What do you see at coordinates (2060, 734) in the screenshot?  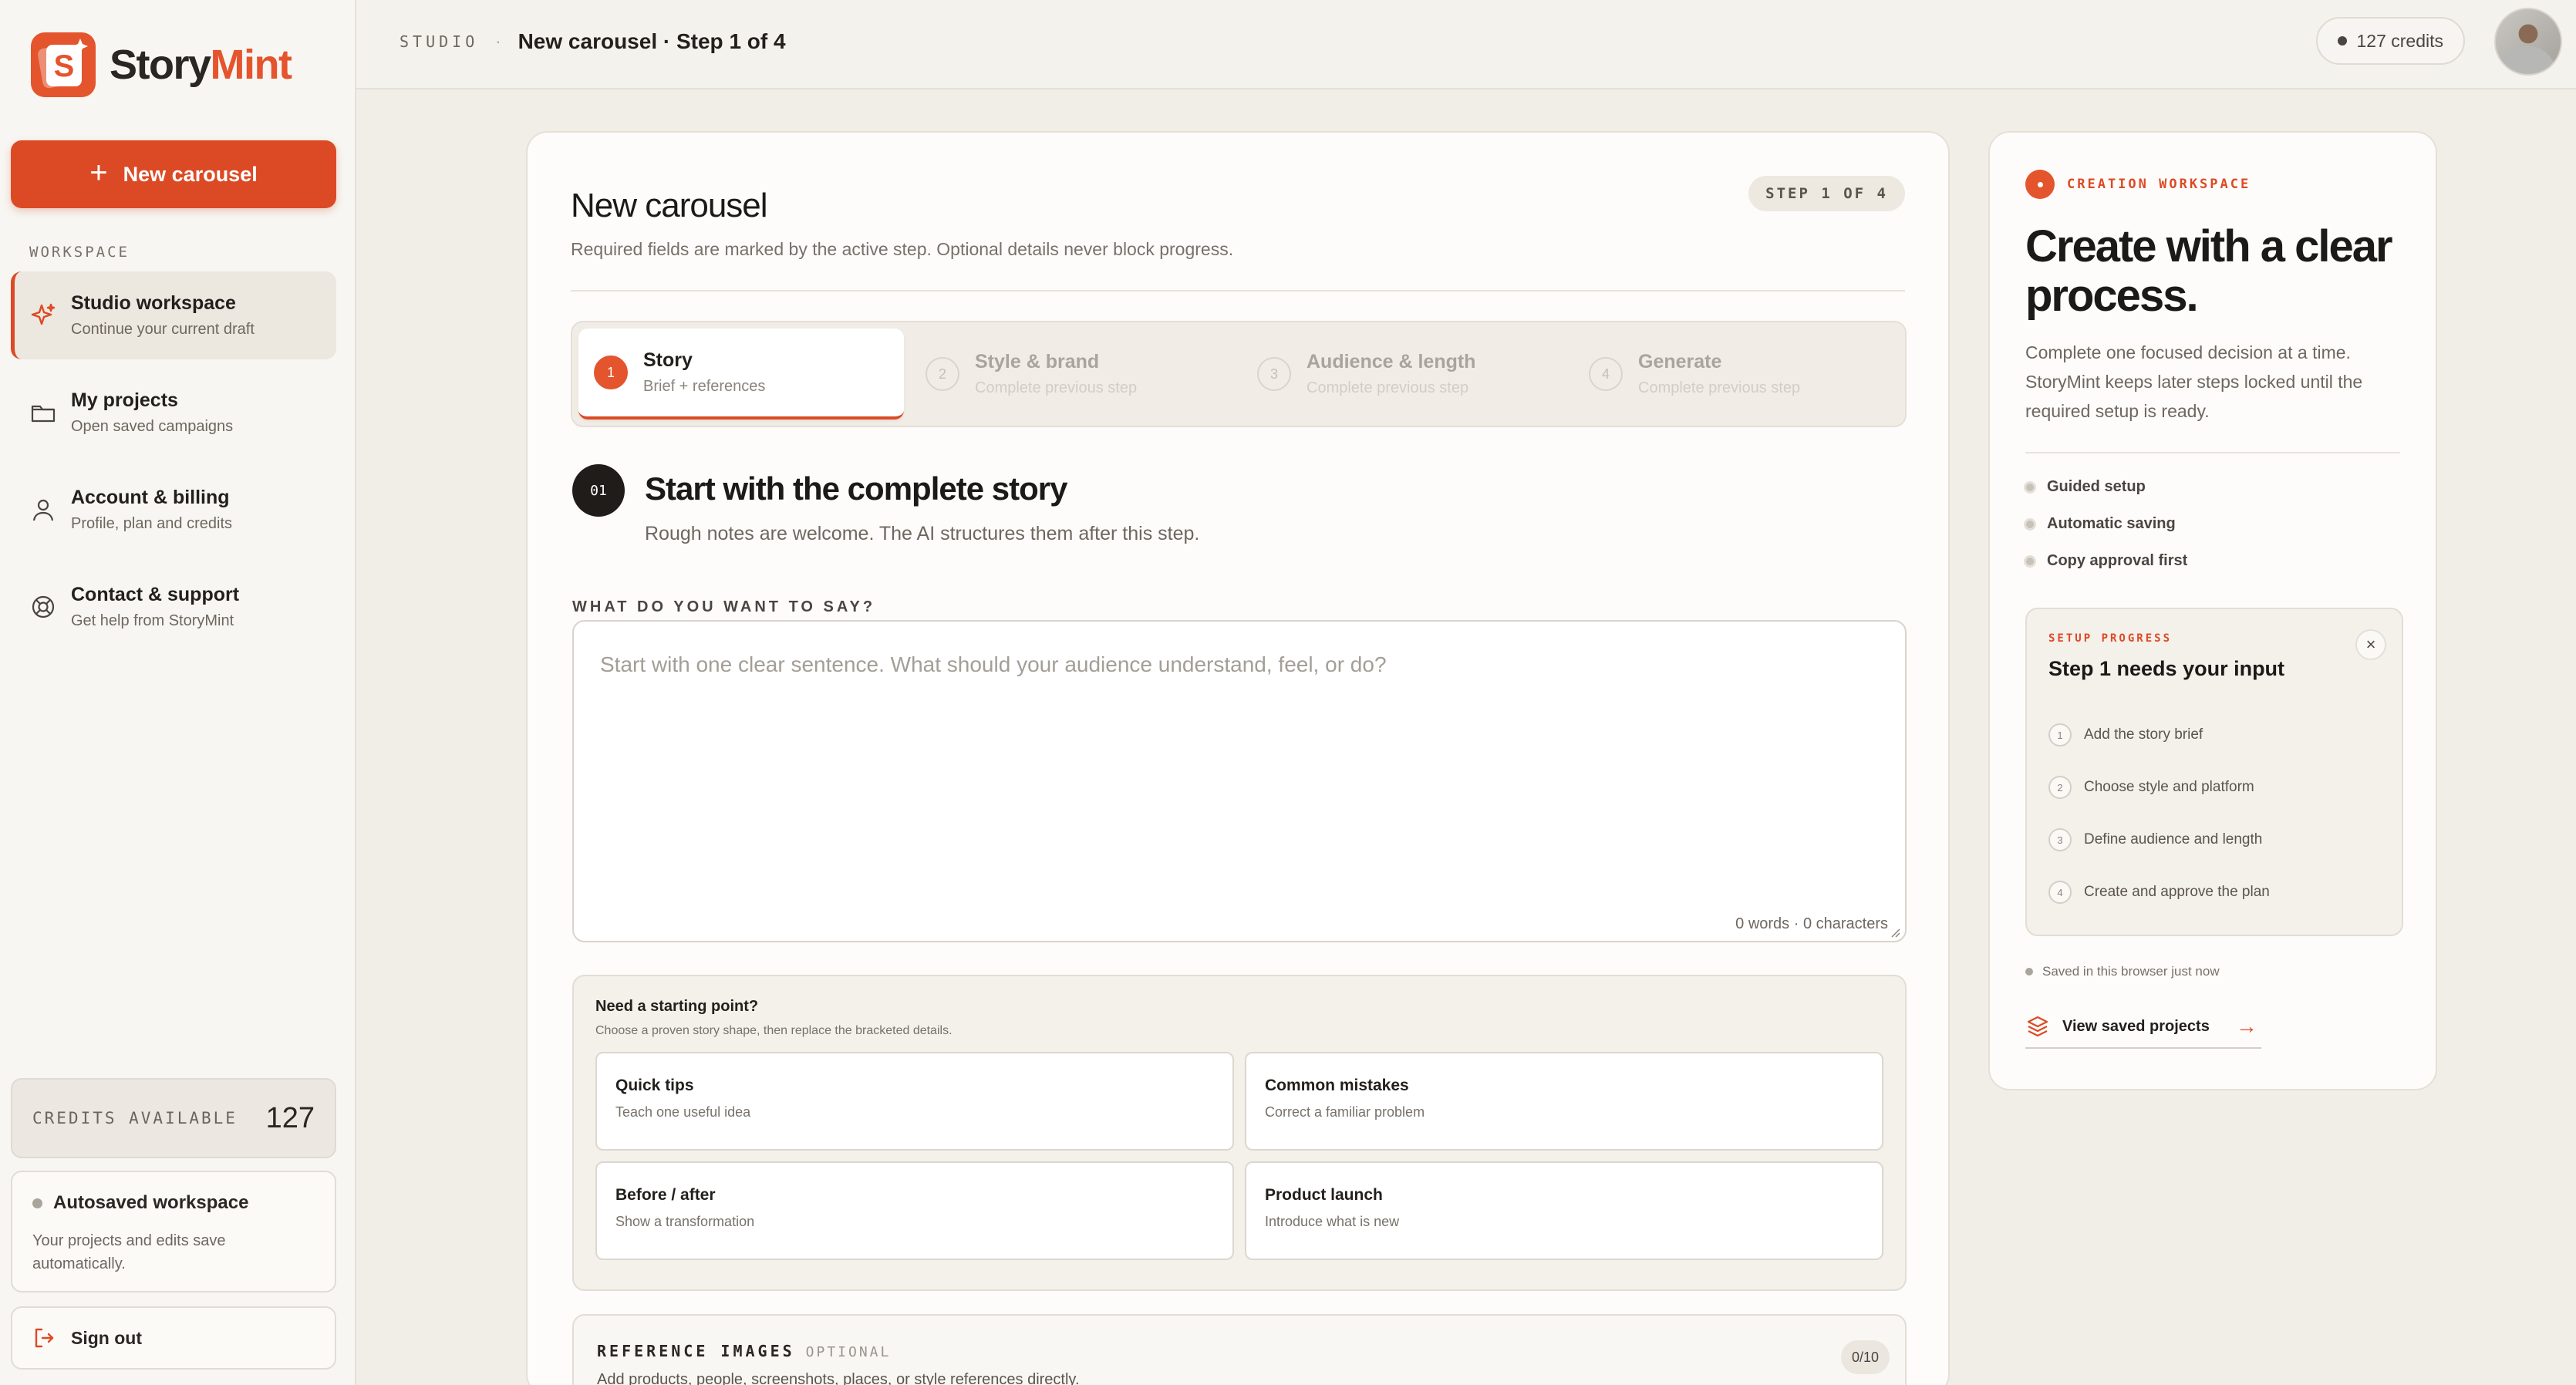 I see `progress-step-number: 1` at bounding box center [2060, 734].